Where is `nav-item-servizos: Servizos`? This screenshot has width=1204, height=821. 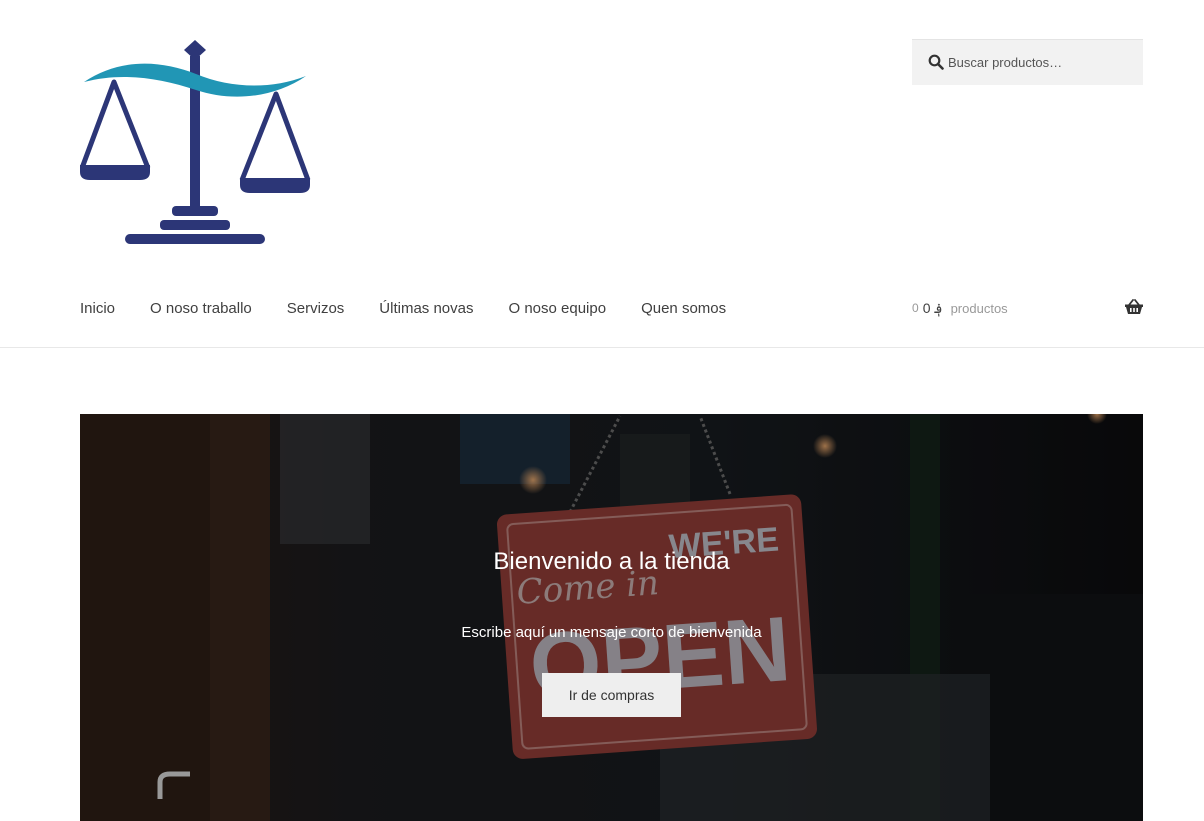 nav-item-servizos: Servizos is located at coordinates (316, 308).